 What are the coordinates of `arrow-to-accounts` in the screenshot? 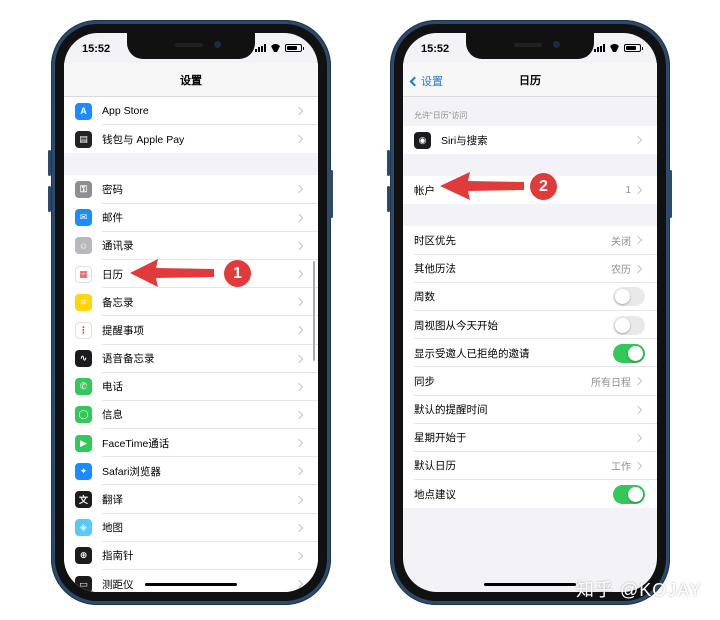 It's located at (482, 186).